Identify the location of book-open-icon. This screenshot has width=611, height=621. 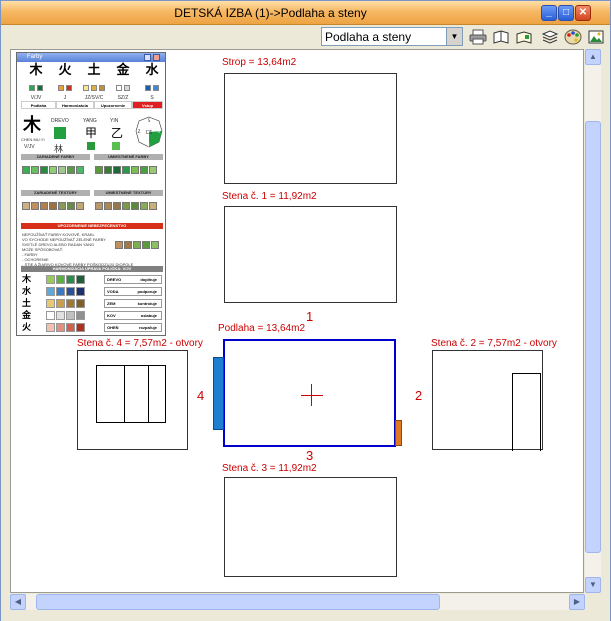
(524, 37).